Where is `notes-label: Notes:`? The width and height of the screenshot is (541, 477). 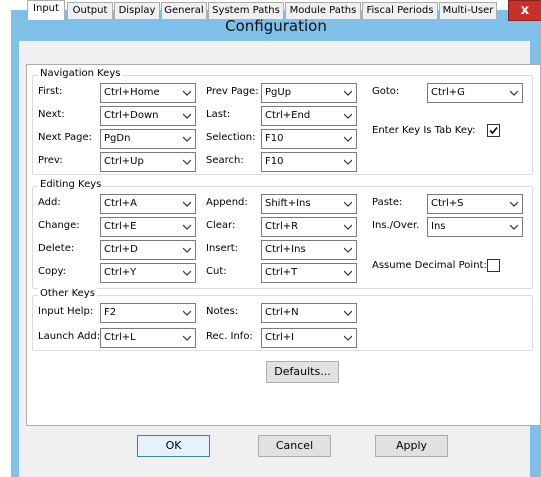
notes-label: Notes: is located at coordinates (222, 311).